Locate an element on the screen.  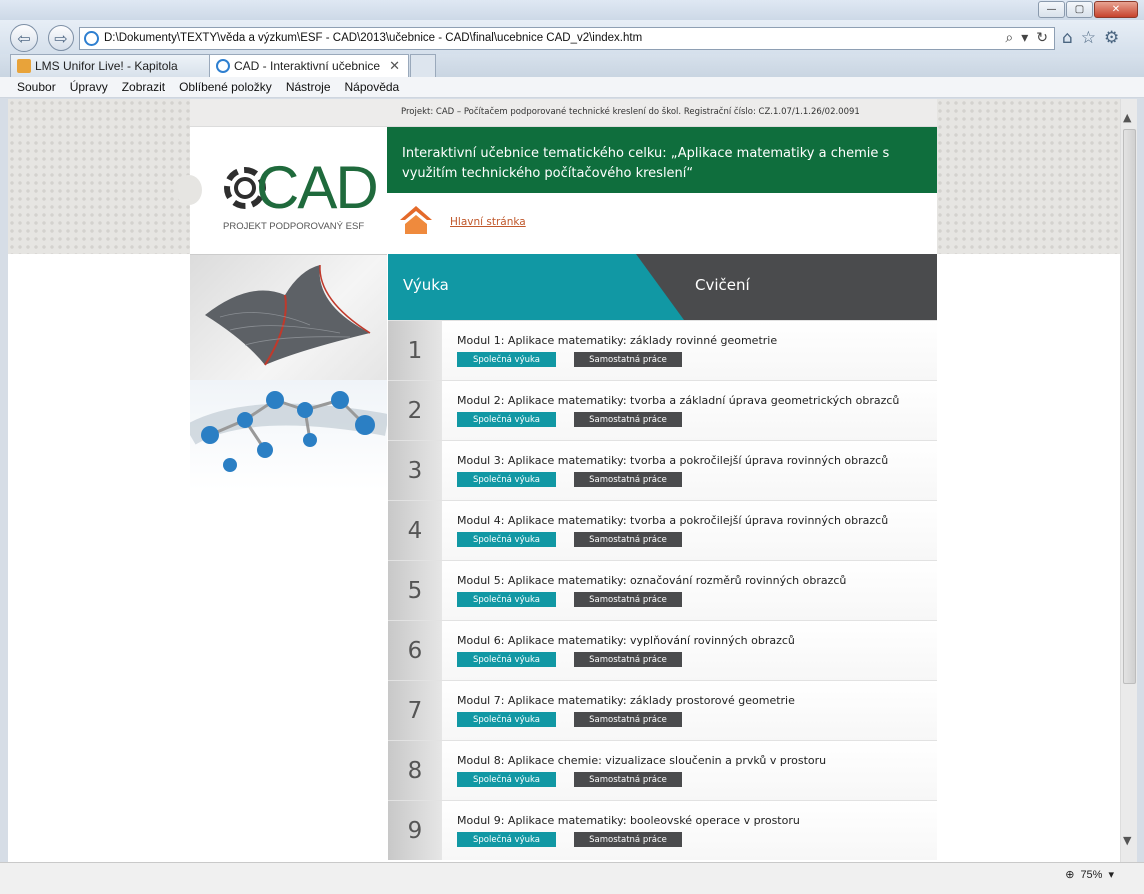
section-tabs: Výuka Cvičení is located at coordinates (662, 287).